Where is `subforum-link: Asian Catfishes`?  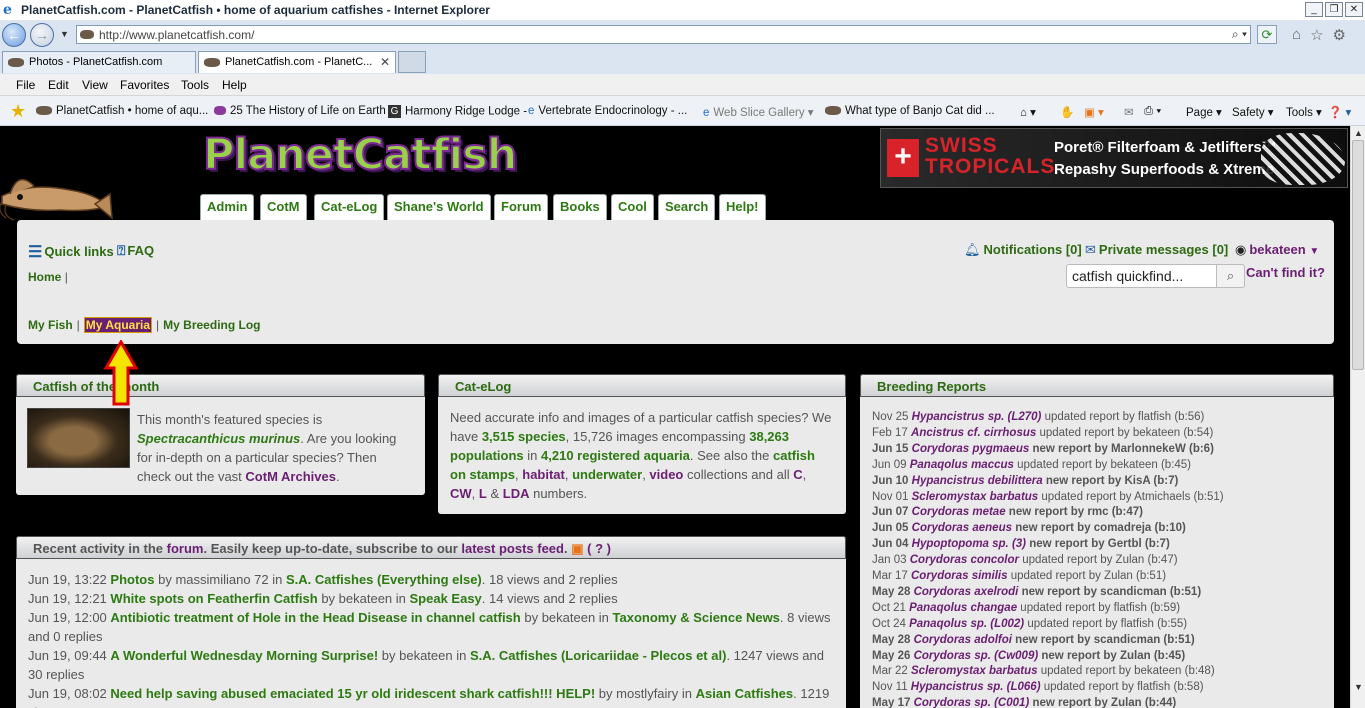
subforum-link: Asian Catfishes is located at coordinates (745, 693).